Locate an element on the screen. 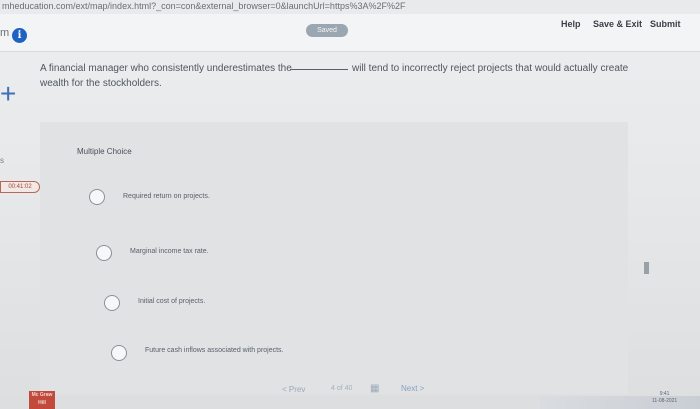  system-clock: 9:41 11-08-2021 is located at coordinates (664, 398).